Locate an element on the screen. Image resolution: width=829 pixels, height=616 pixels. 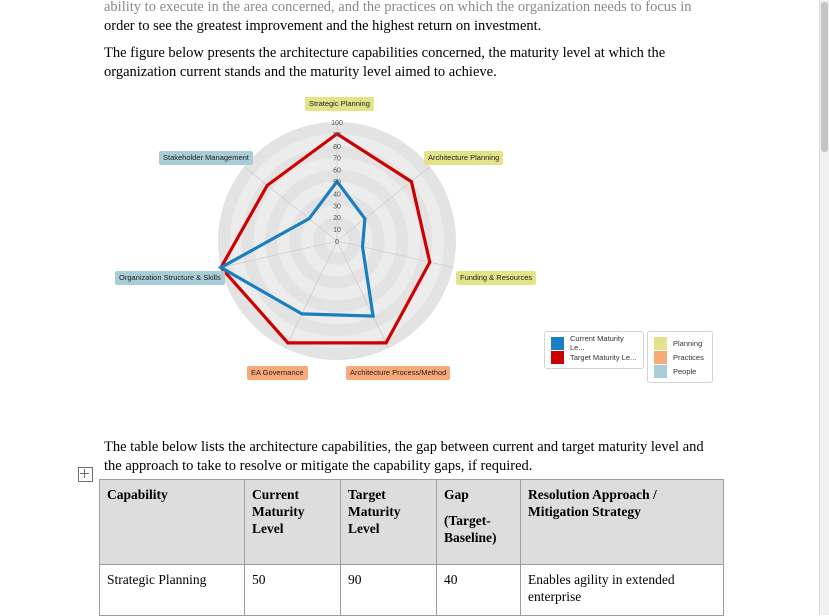
svg-text: 80 is located at coordinates (337, 147).